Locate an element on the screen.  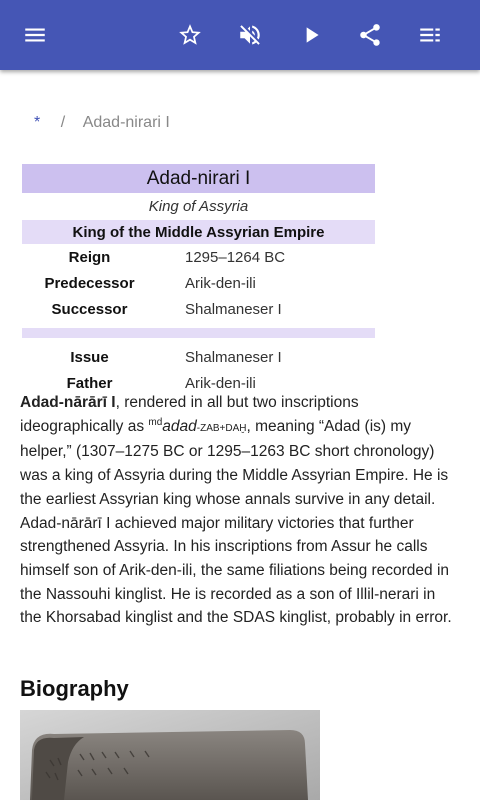
section-heading-biography: Biography is located at coordinates (74, 688).